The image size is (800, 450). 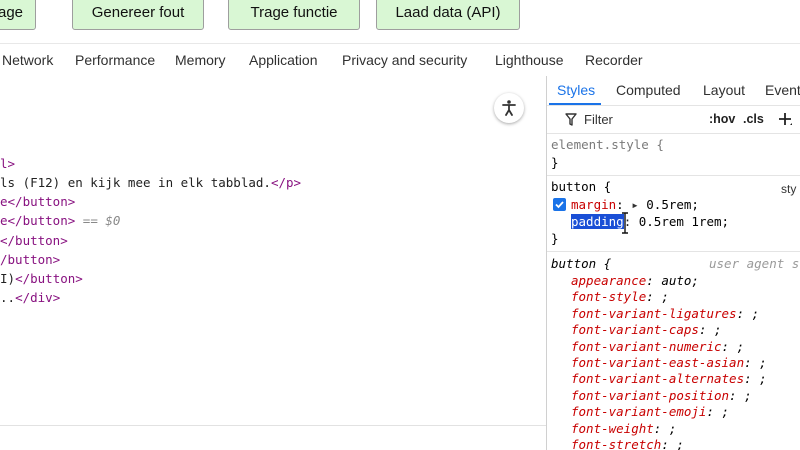 I want to click on tab-event-listeners: Event, so click(x=782, y=90).